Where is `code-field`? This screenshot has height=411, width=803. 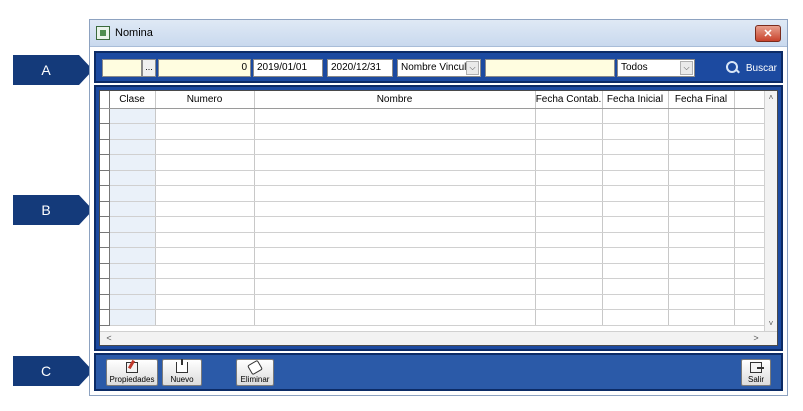 code-field is located at coordinates (122, 68).